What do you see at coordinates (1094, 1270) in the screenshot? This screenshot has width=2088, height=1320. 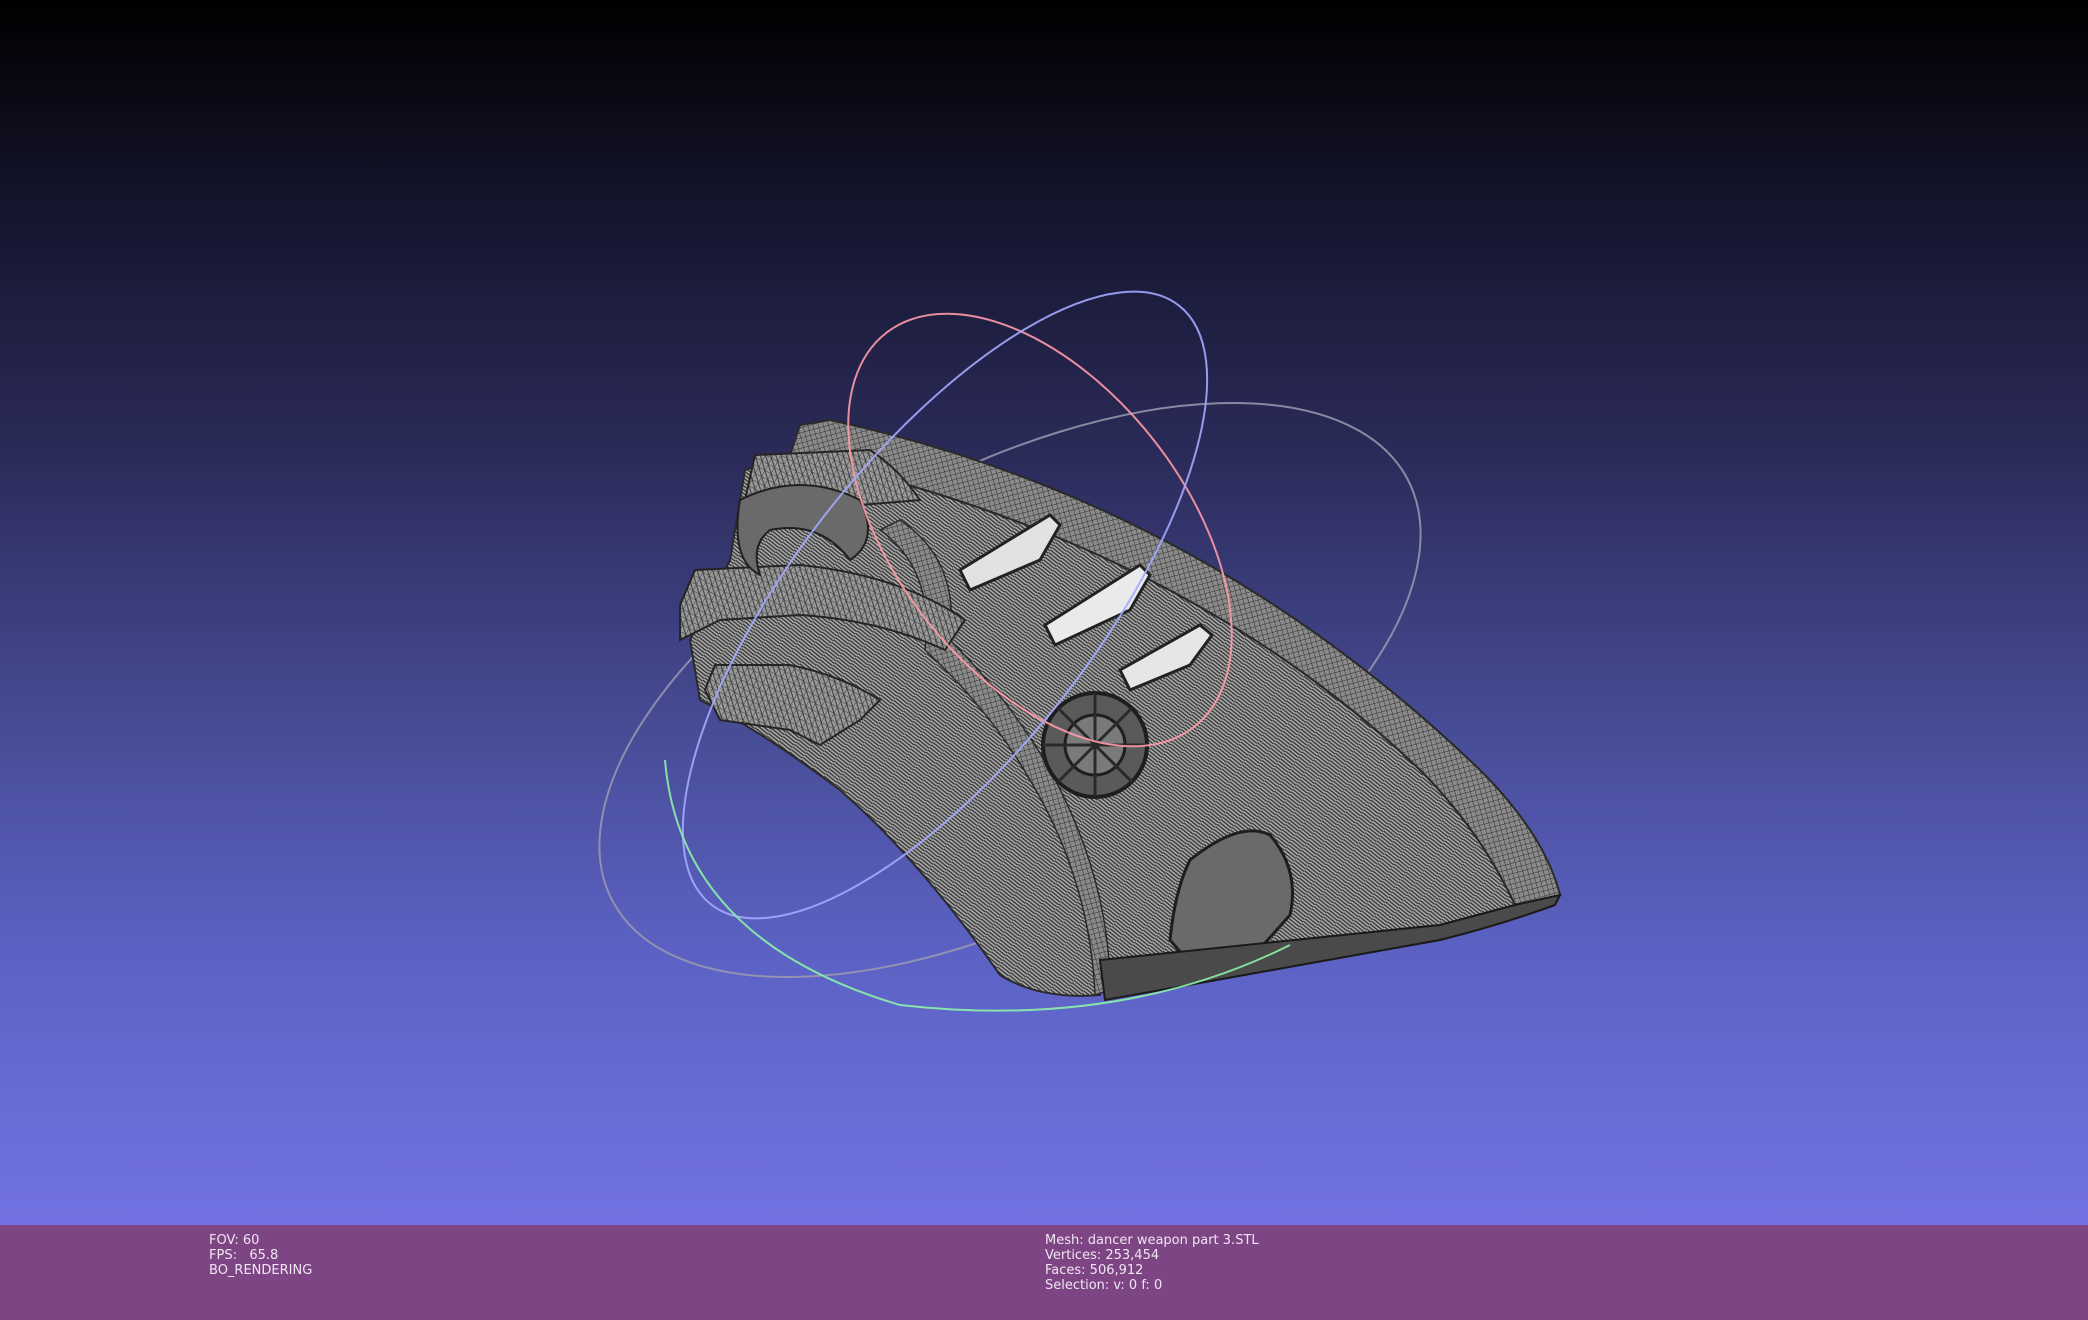 I see `faces-label: Faces: 506,912` at bounding box center [1094, 1270].